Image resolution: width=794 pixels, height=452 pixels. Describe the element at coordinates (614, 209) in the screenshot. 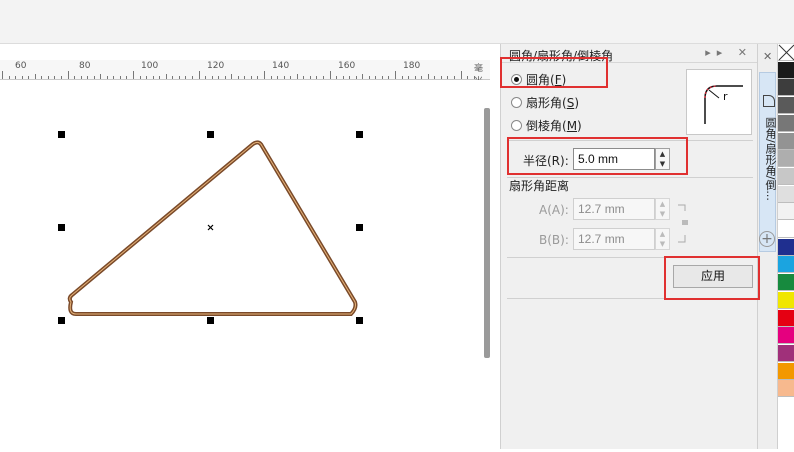

I see `a-input` at that location.